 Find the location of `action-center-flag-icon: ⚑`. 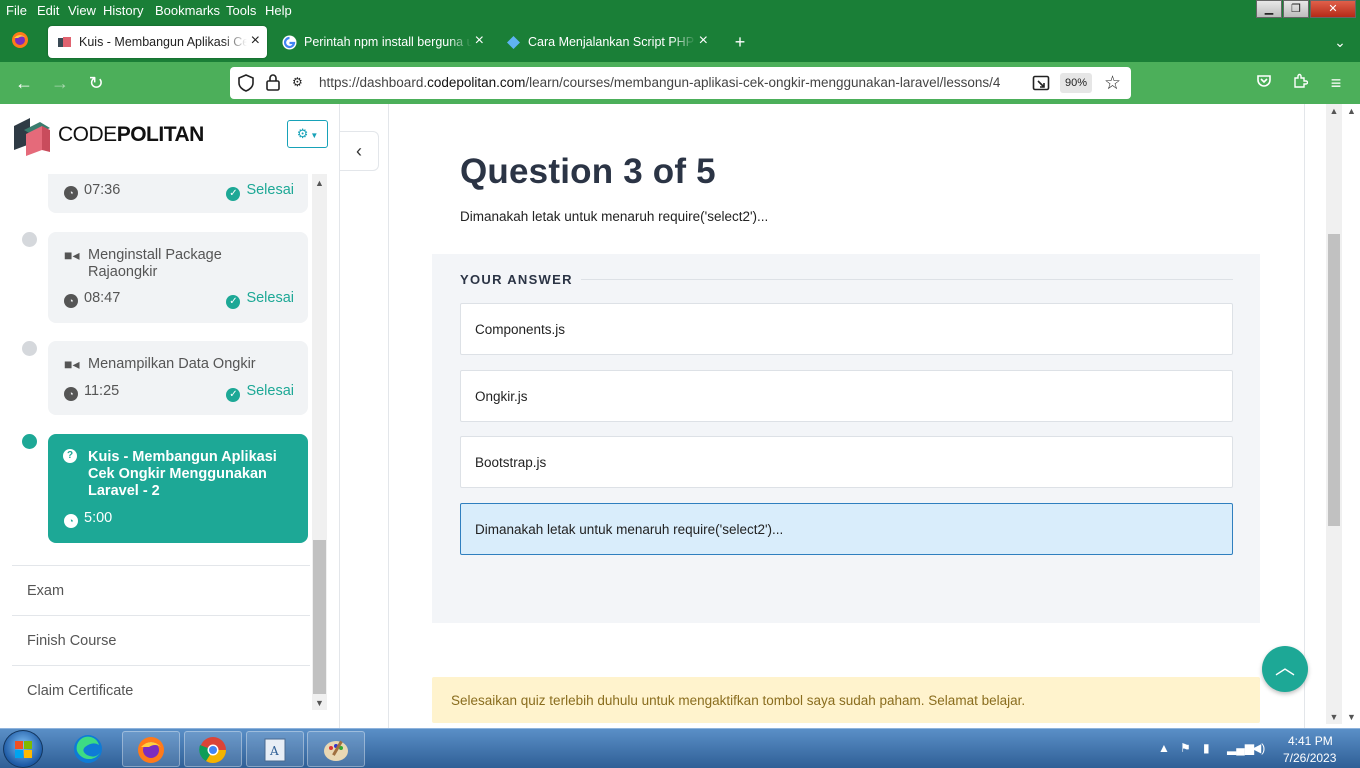

action-center-flag-icon: ⚑ is located at coordinates (1185, 748).